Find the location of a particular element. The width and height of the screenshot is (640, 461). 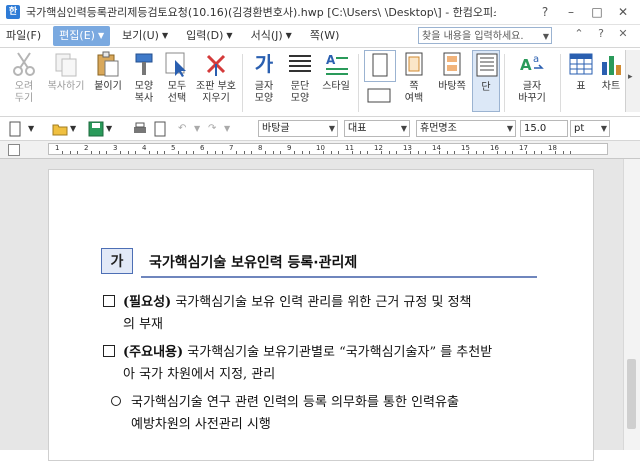

char-shape-button: 가 글자 모양 is located at coordinates (264, 77).